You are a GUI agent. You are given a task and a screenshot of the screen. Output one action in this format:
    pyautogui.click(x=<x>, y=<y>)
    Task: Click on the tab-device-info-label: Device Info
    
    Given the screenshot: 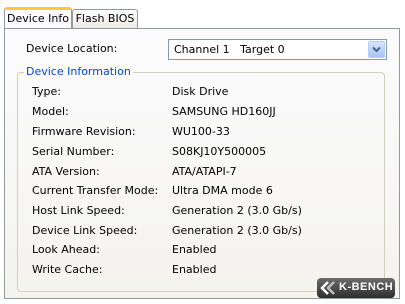 What is the action you would take?
    pyautogui.click(x=38, y=18)
    